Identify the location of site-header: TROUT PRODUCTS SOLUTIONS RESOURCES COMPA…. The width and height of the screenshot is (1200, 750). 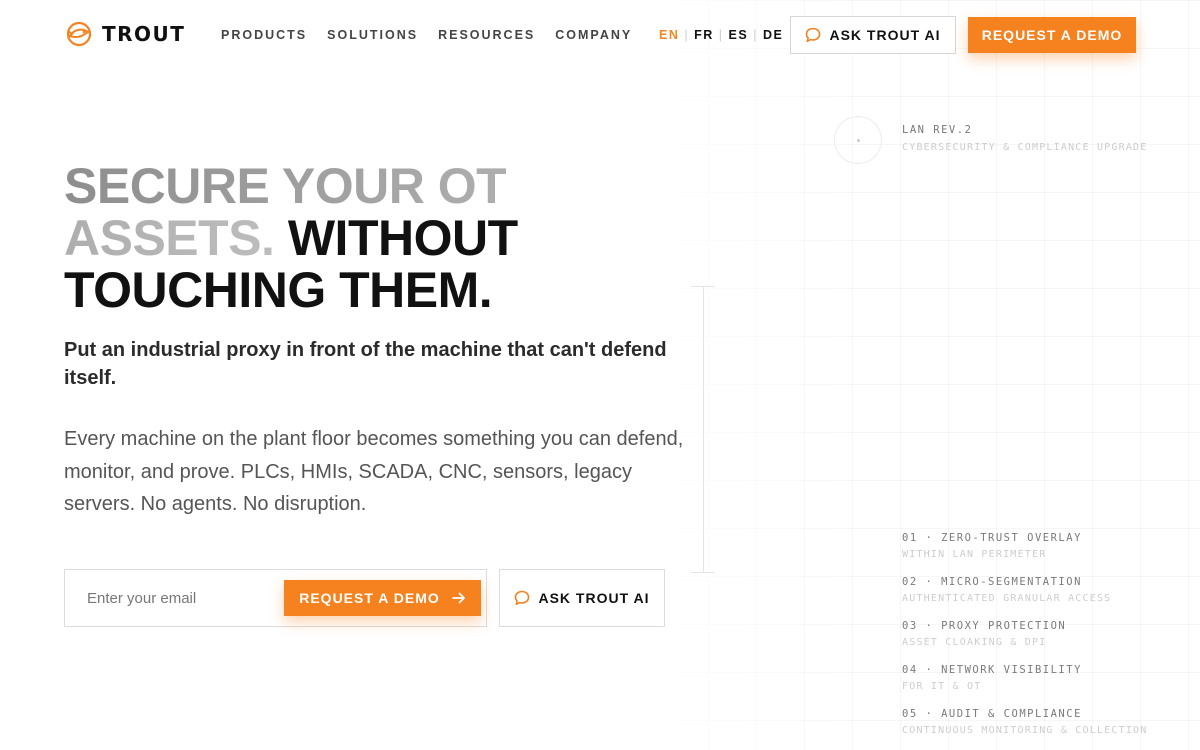
(600, 35).